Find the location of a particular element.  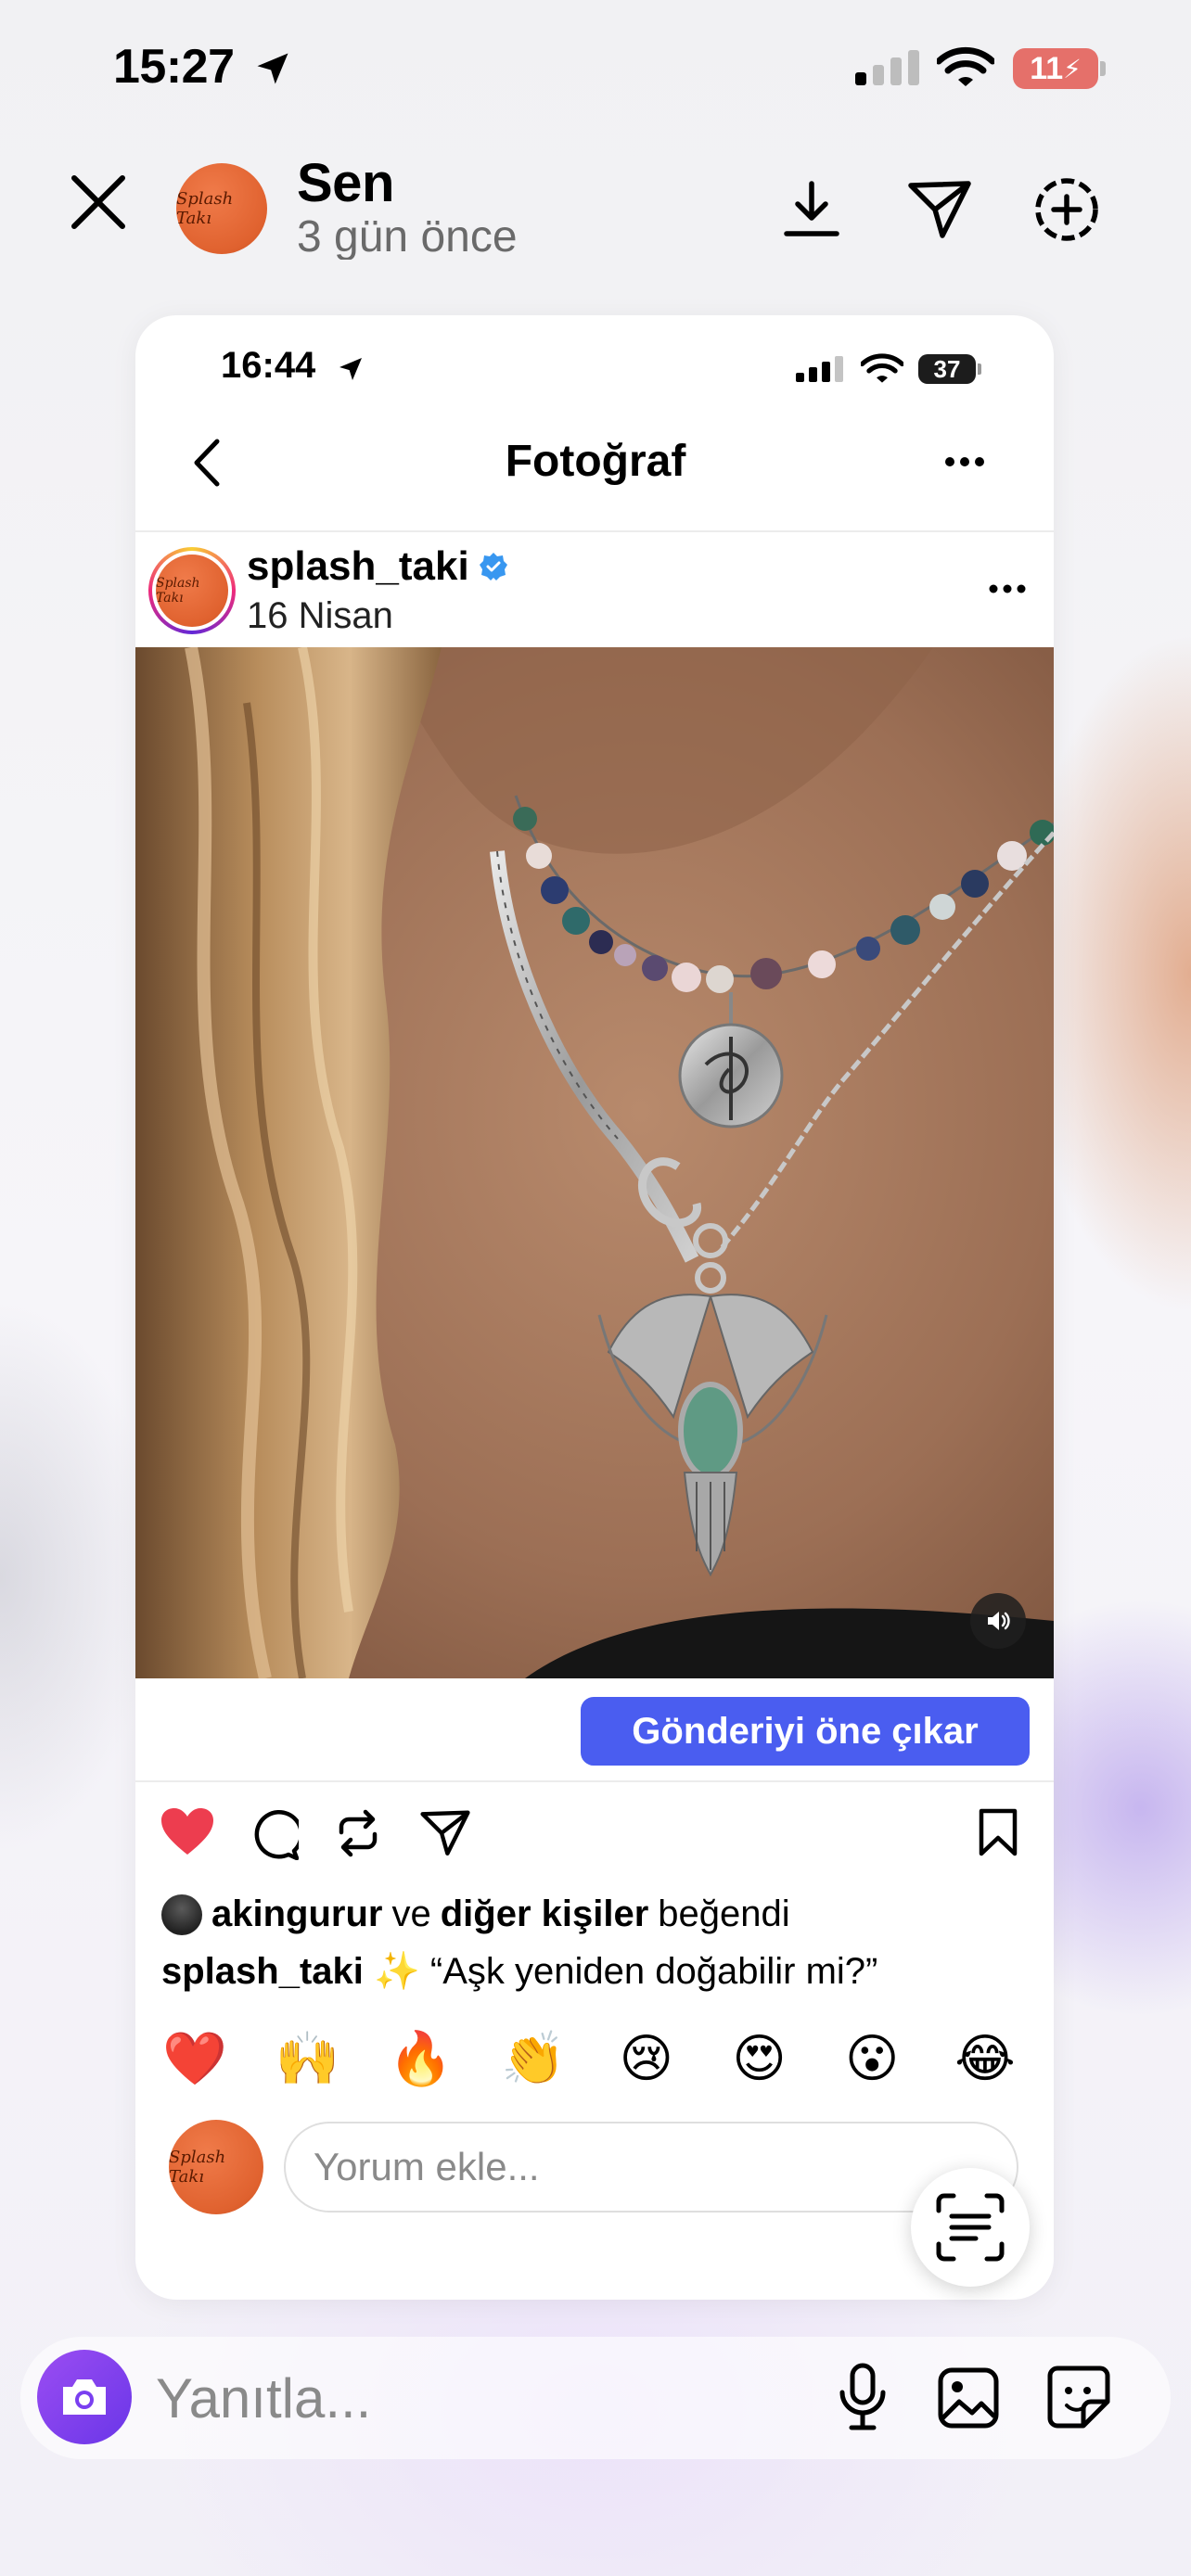

story-author-avatar: Splash Takı is located at coordinates (222, 208).